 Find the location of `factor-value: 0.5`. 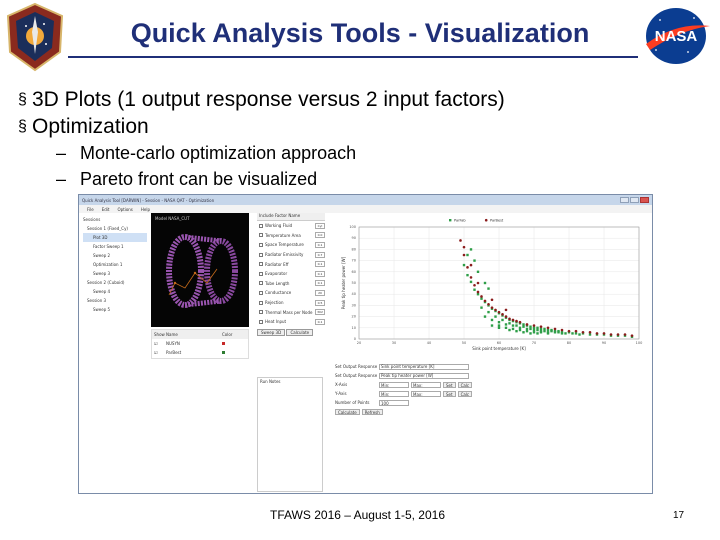

factor-value: 0.5 is located at coordinates (320, 302).